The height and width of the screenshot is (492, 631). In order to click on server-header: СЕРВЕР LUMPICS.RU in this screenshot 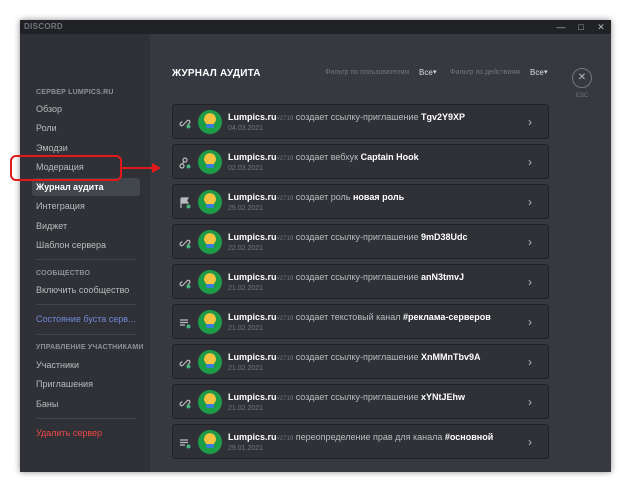, I will do `click(75, 92)`.